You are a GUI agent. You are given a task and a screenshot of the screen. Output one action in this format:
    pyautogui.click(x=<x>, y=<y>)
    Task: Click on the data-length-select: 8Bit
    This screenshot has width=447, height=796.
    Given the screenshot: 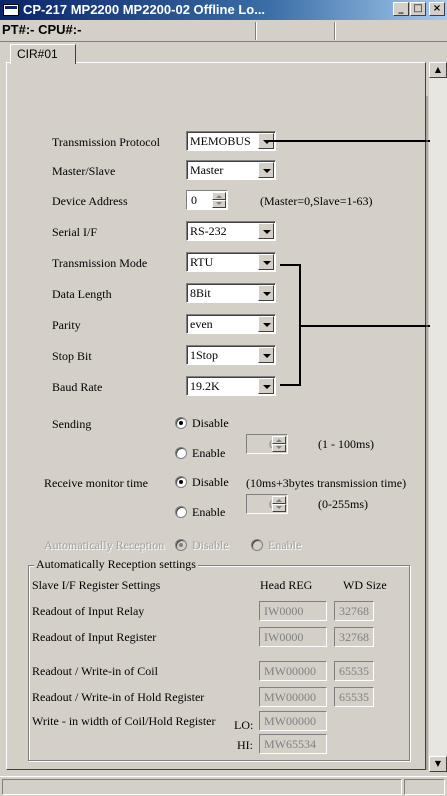 What is the action you would take?
    pyautogui.click(x=231, y=293)
    